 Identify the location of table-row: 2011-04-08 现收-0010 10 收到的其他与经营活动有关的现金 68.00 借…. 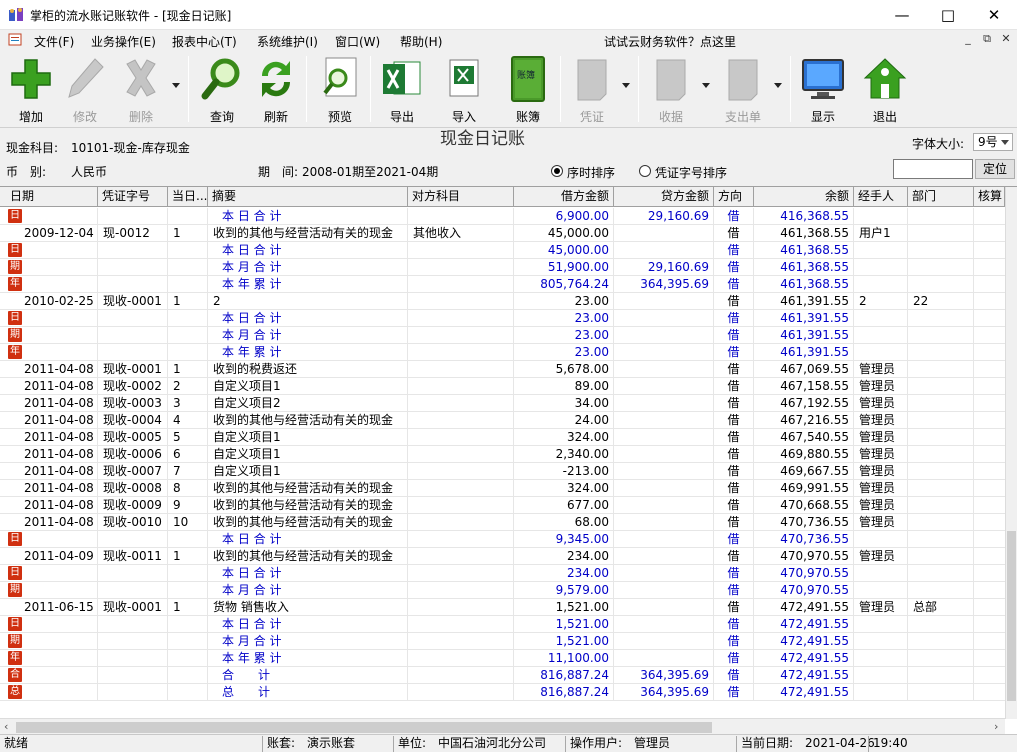
(502, 522).